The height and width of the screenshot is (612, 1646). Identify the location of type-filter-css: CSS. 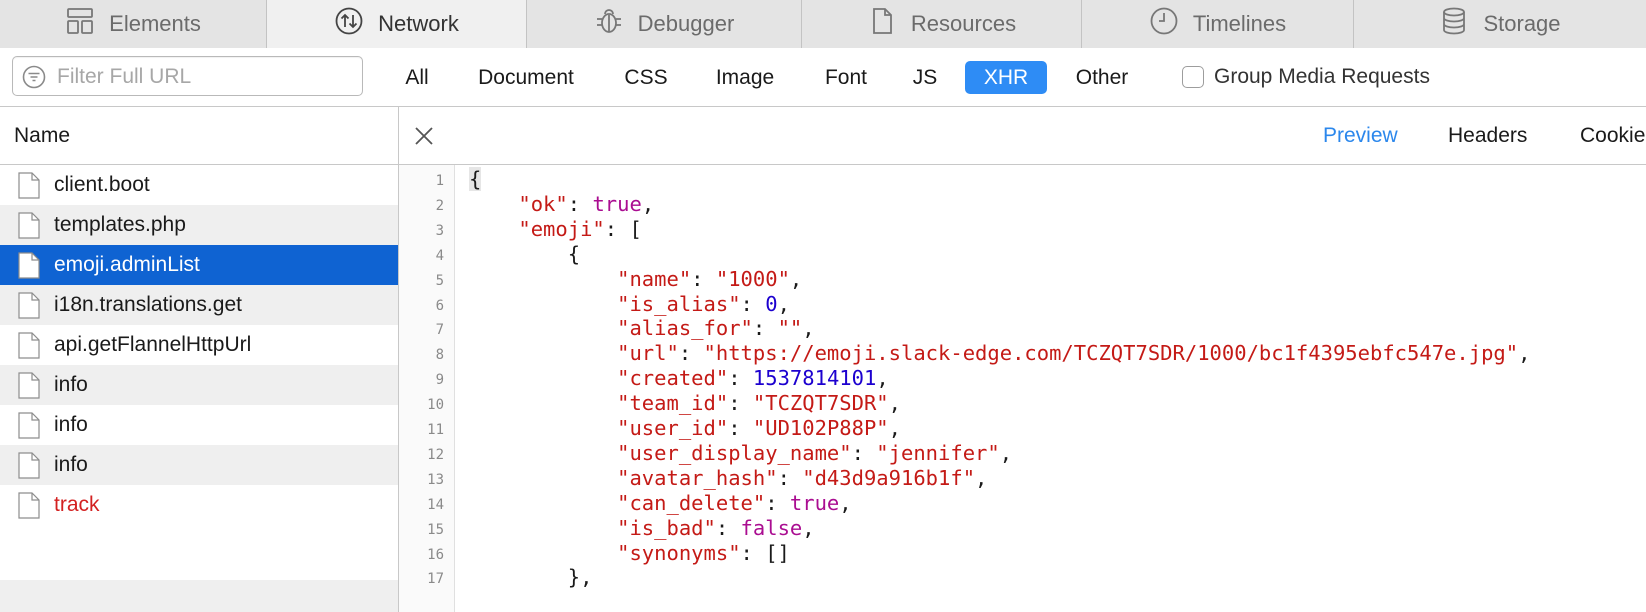
(646, 77).